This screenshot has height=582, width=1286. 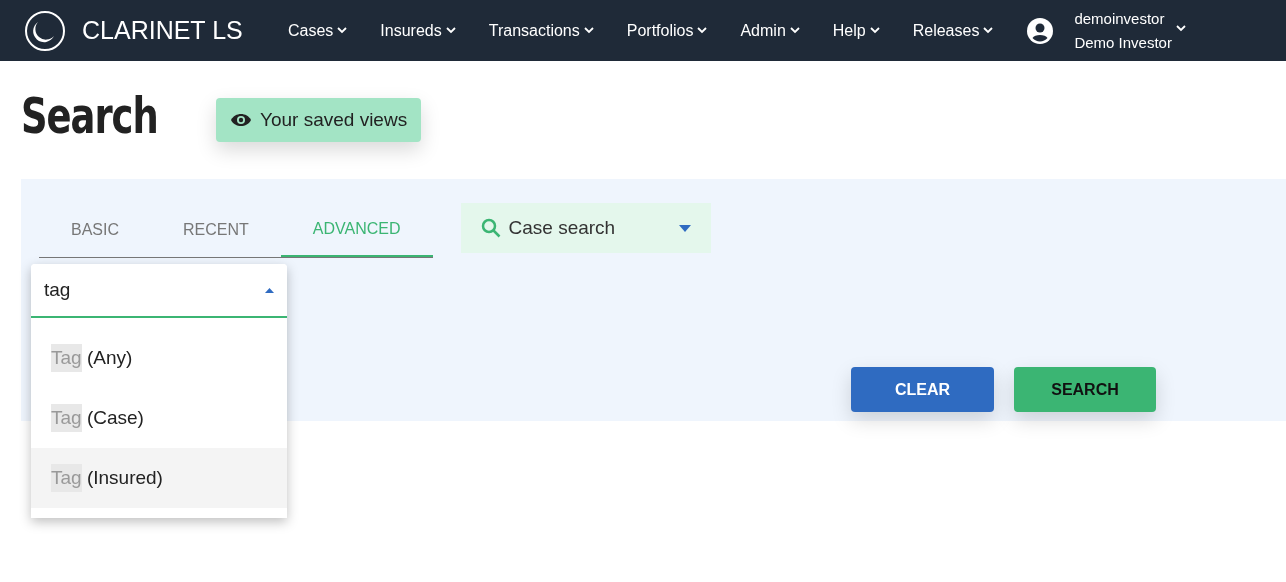 I want to click on nav-menu: Releases, so click(x=953, y=30).